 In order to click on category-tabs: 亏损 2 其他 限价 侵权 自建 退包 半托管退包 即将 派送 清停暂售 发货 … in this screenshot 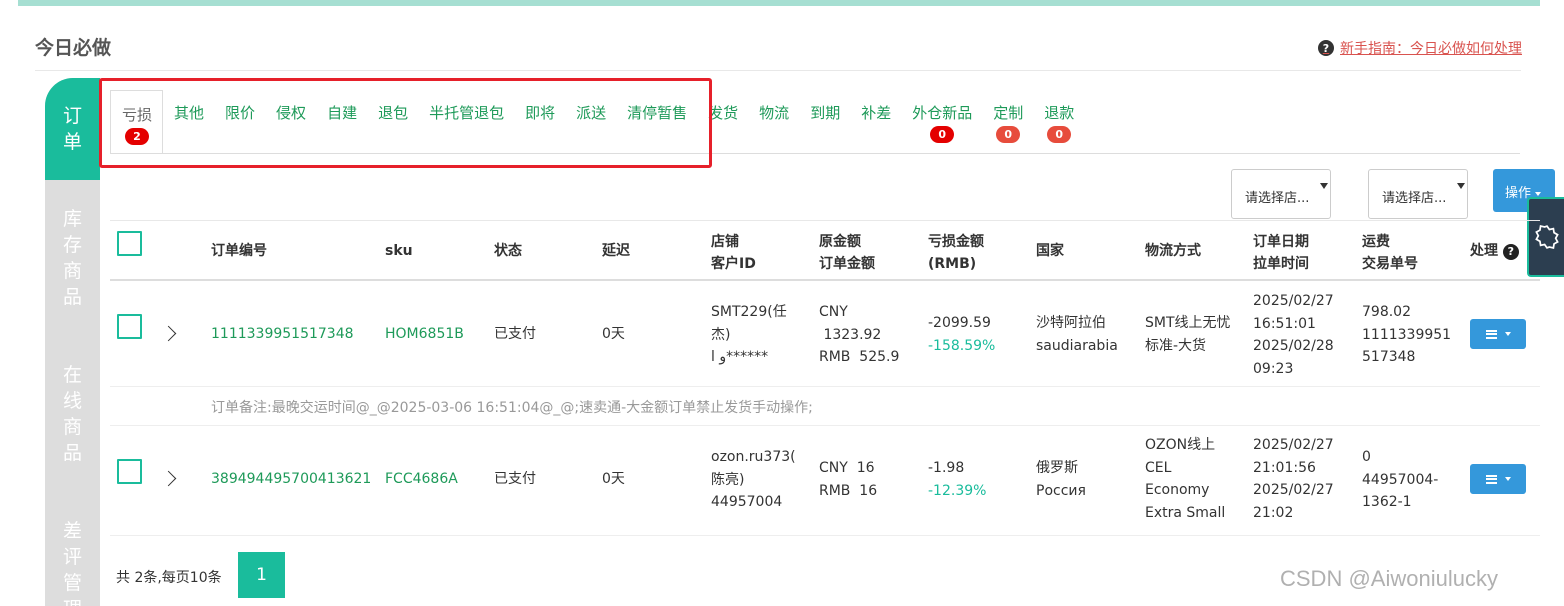, I will do `click(597, 122)`.